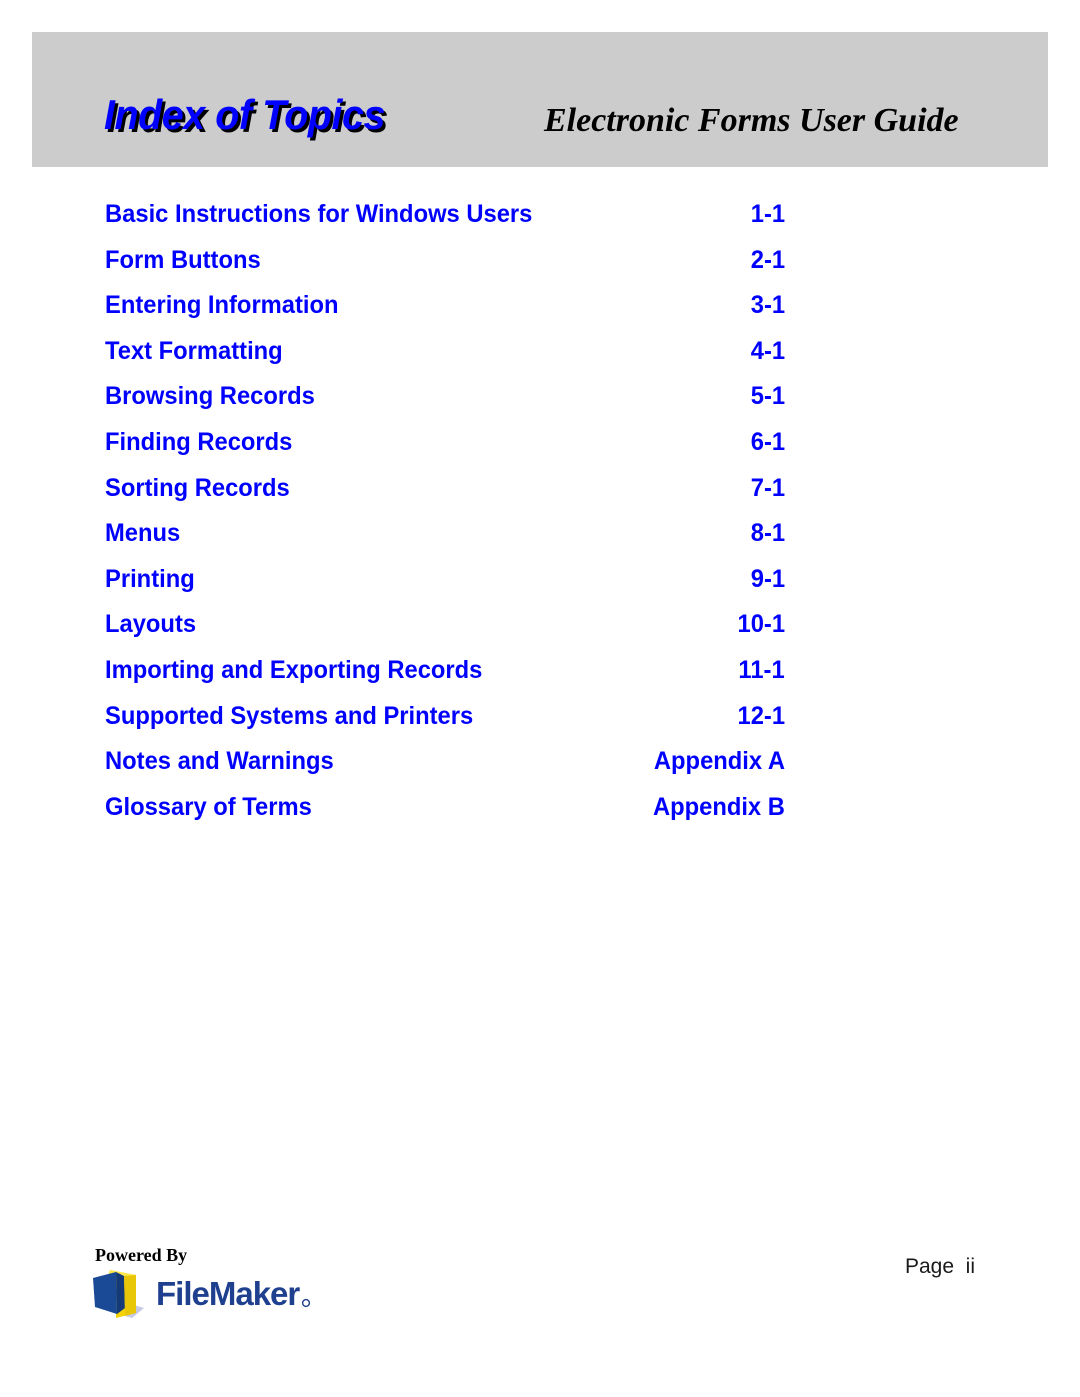 This screenshot has height=1397, width=1080. I want to click on page-title: Index of Topics, so click(245, 114).